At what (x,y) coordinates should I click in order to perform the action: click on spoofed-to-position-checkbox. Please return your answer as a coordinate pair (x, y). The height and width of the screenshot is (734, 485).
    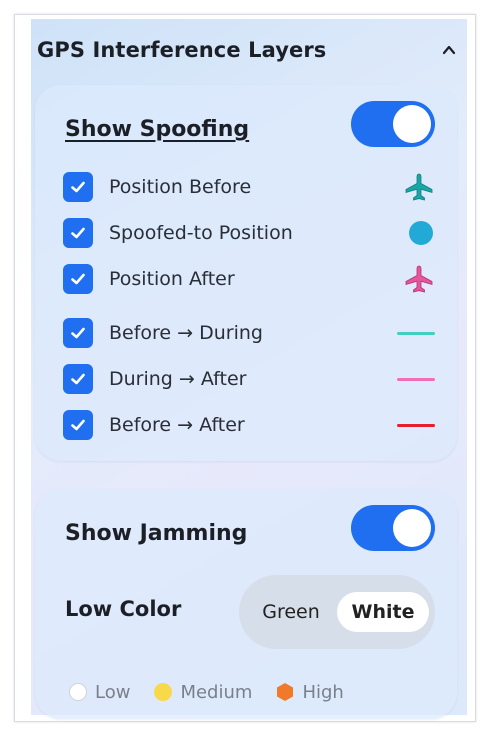
    Looking at the image, I should click on (78, 233).